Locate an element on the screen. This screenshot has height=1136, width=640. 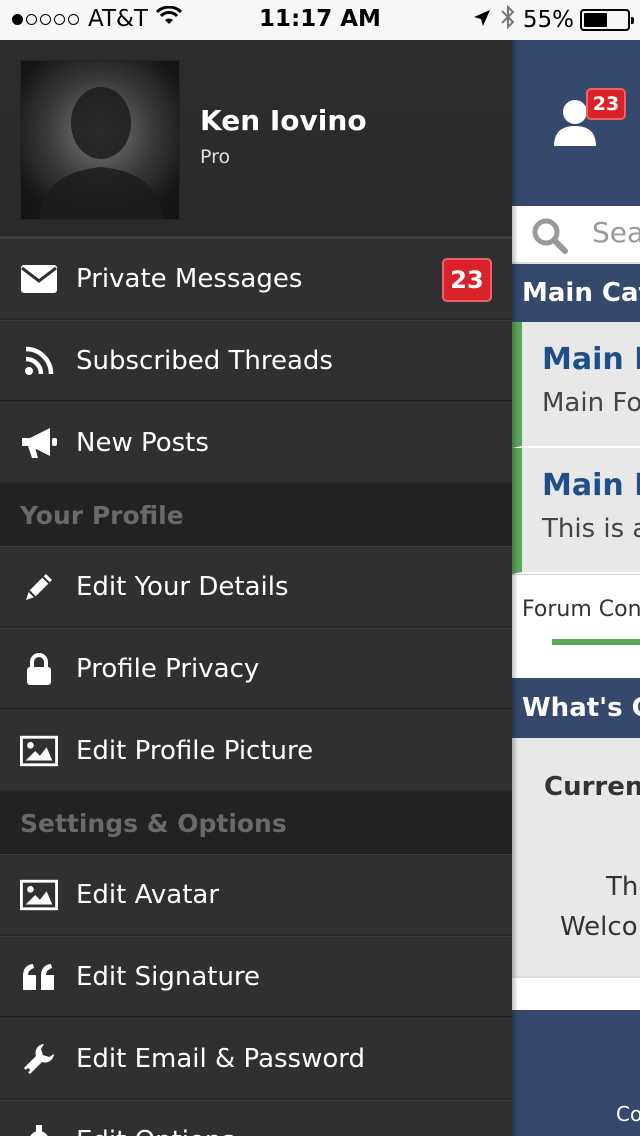
forum-description: This is a is located at coordinates (591, 529).